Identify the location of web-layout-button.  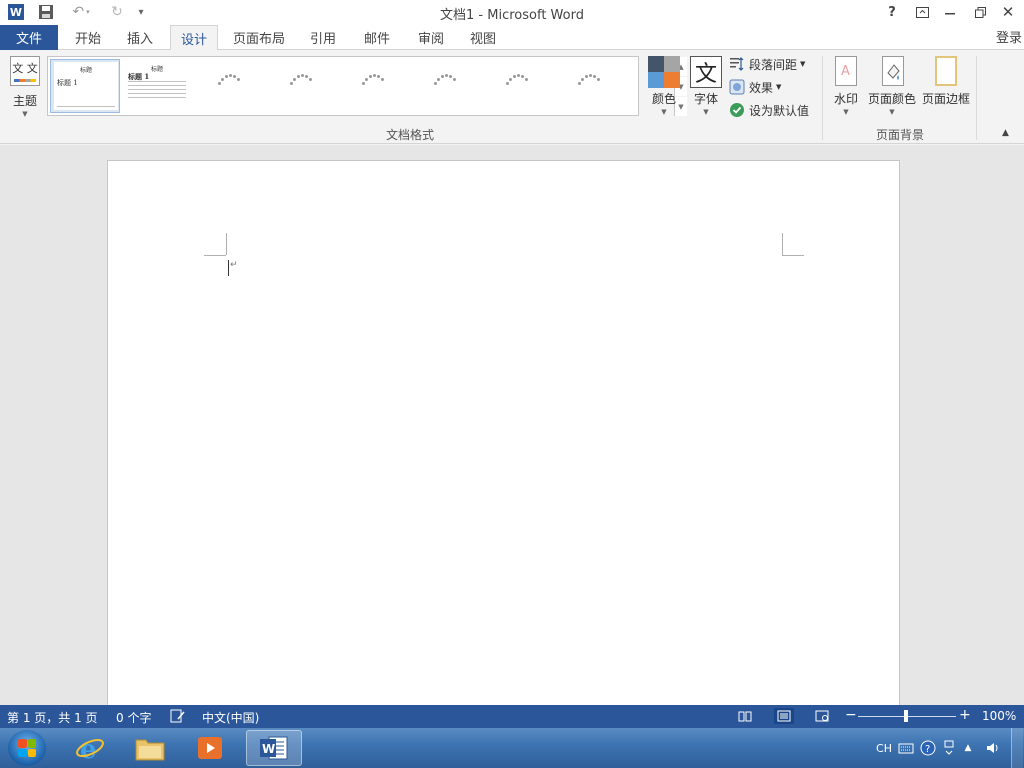
(822, 716).